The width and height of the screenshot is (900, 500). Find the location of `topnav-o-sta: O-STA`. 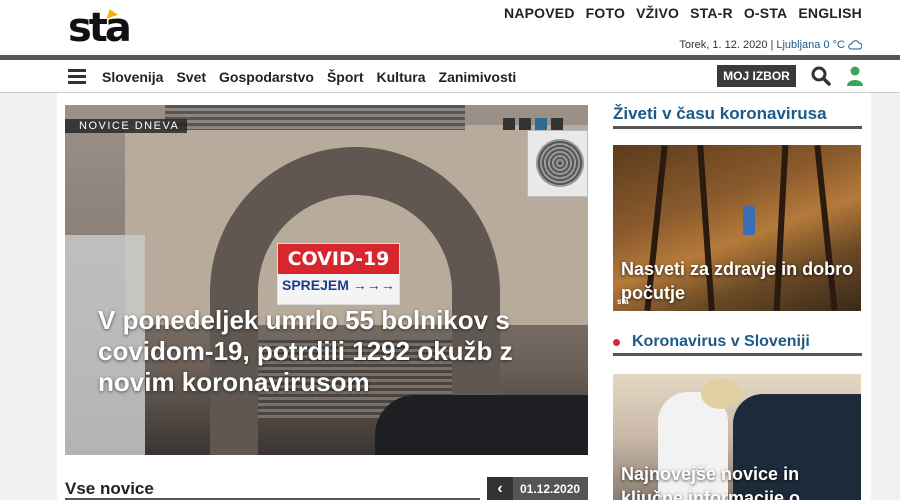

topnav-o-sta: O-STA is located at coordinates (766, 13).